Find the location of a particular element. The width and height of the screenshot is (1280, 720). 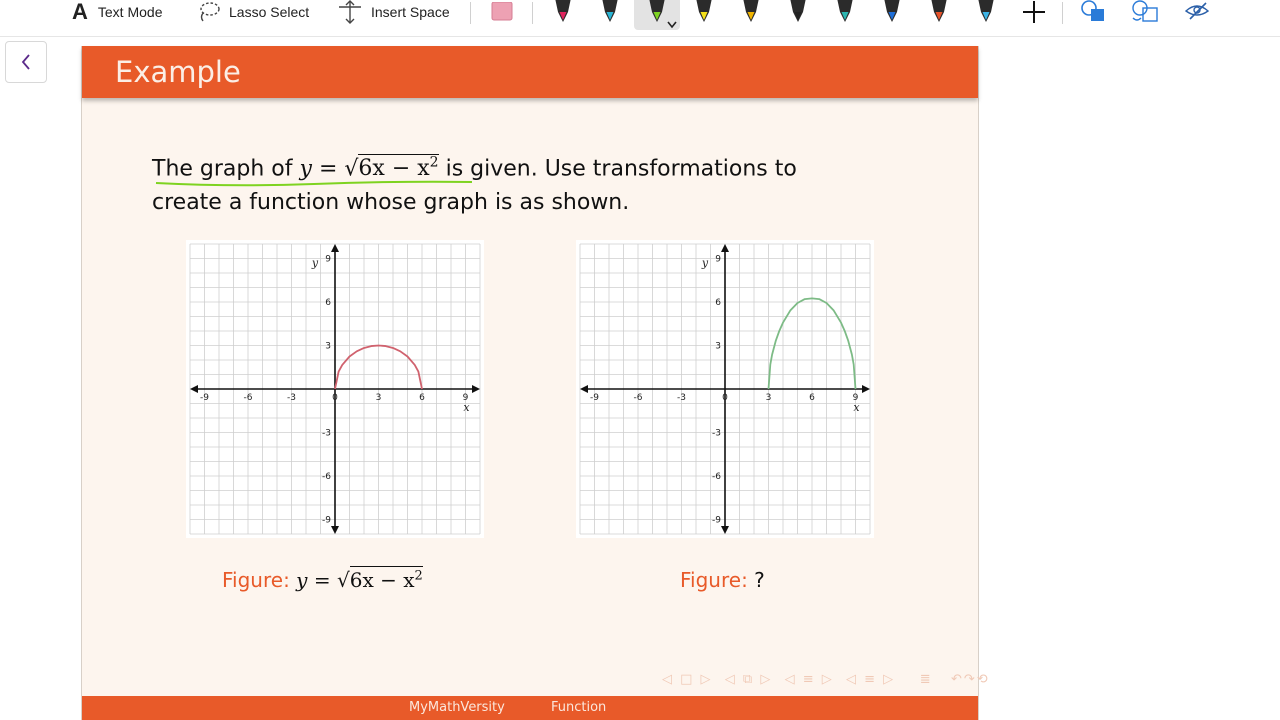

shapes-button is located at coordinates (1093, 12).